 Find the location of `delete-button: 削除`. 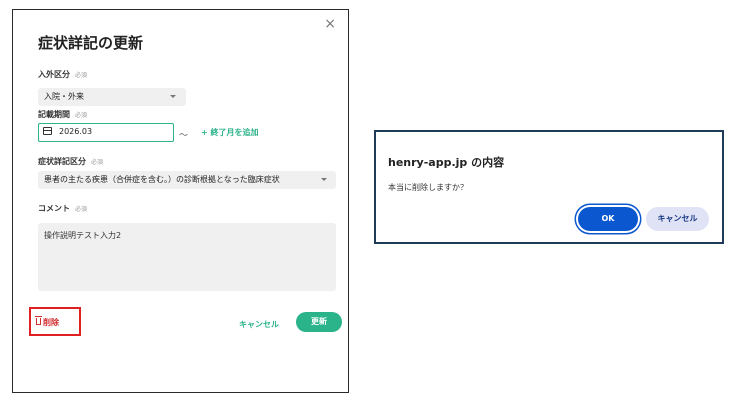

delete-button: 削除 is located at coordinates (55, 321).